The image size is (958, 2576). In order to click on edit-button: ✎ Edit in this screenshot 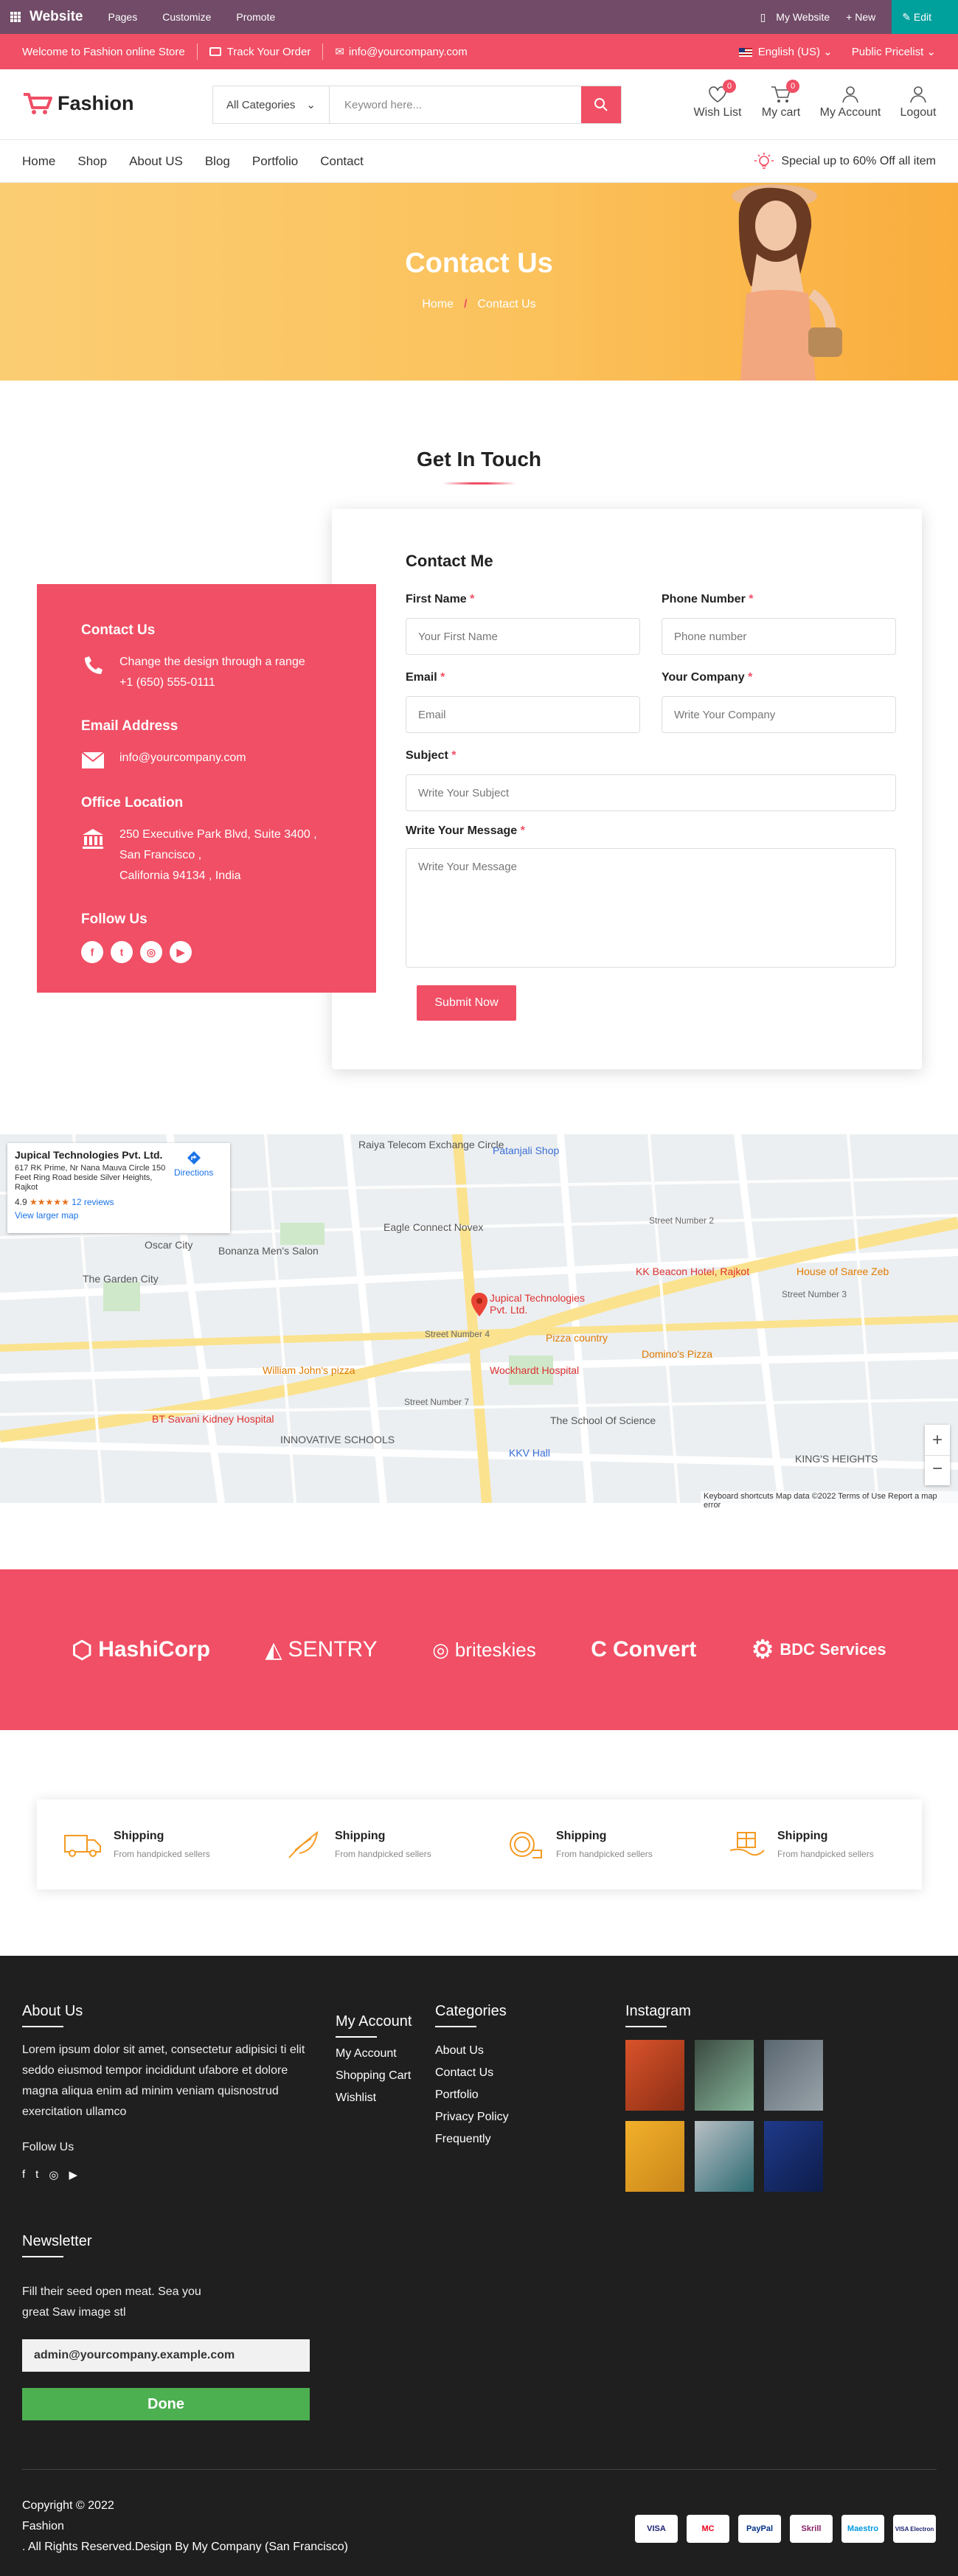, I will do `click(925, 17)`.